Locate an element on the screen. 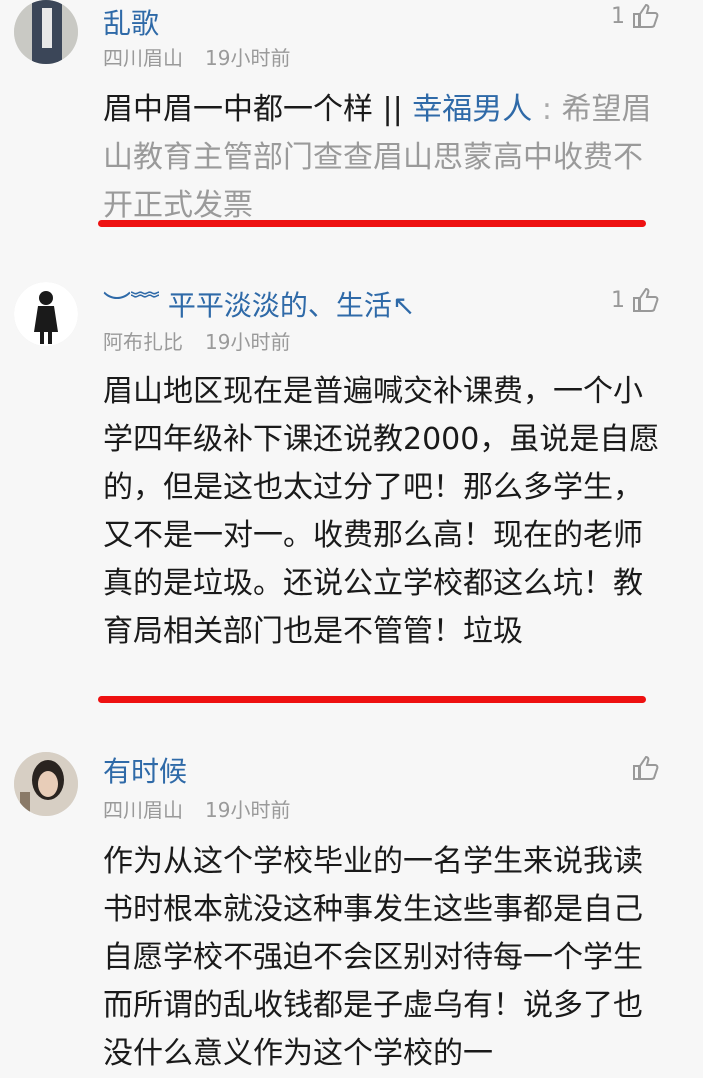  location: 阿布扎比 is located at coordinates (143, 342).